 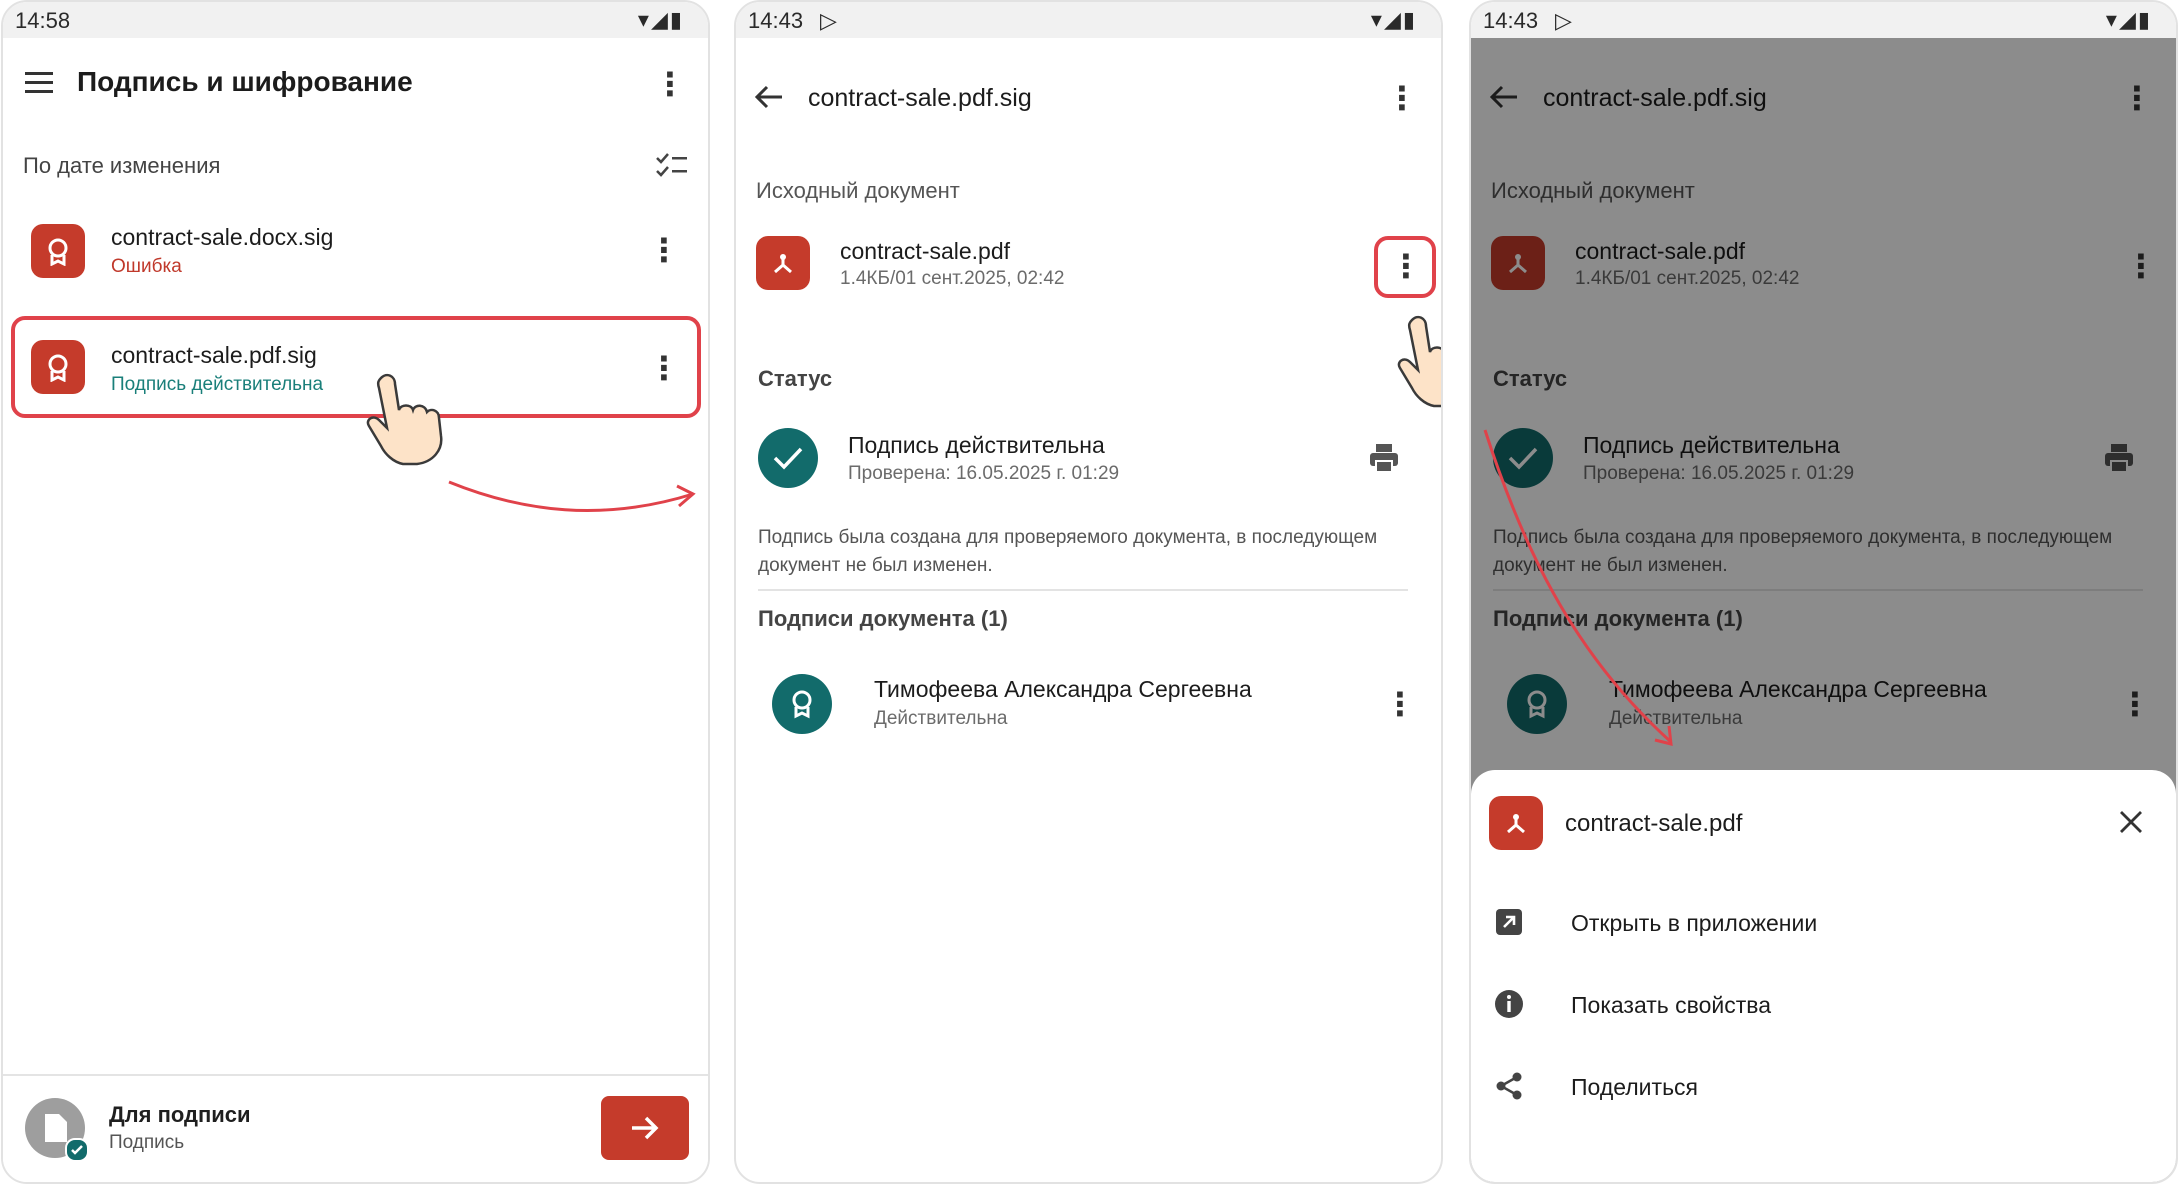 I want to click on select-list-icon, so click(x=672, y=168).